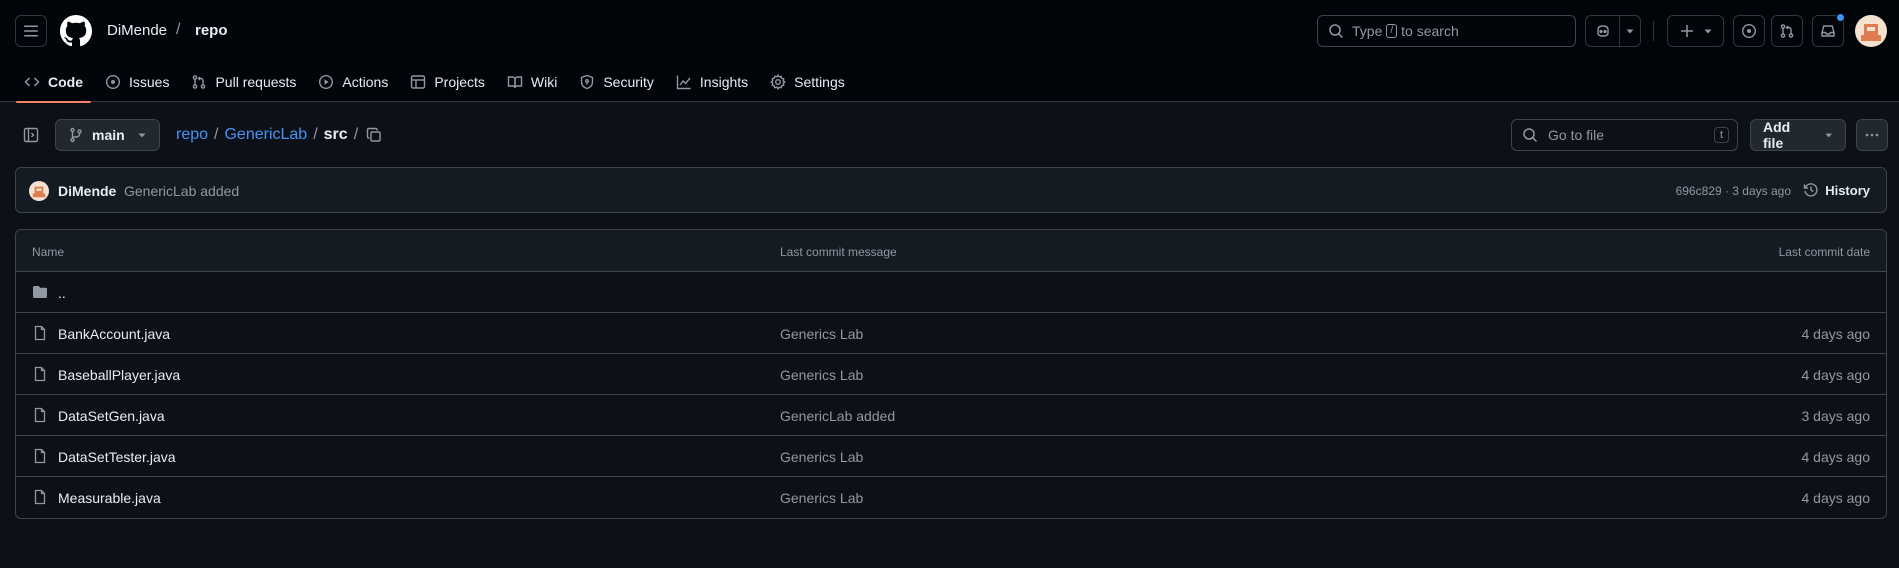 The width and height of the screenshot is (1899, 568). I want to click on go-to-file-placeholder: Go to file, so click(1576, 135).